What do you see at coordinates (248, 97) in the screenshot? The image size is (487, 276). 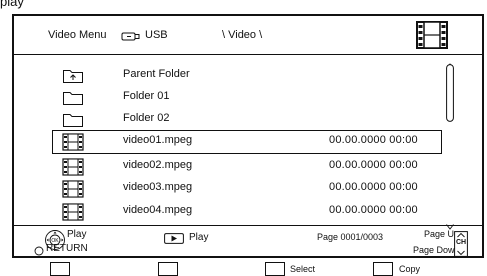 I see `list-item-folder-01: Folder 01` at bounding box center [248, 97].